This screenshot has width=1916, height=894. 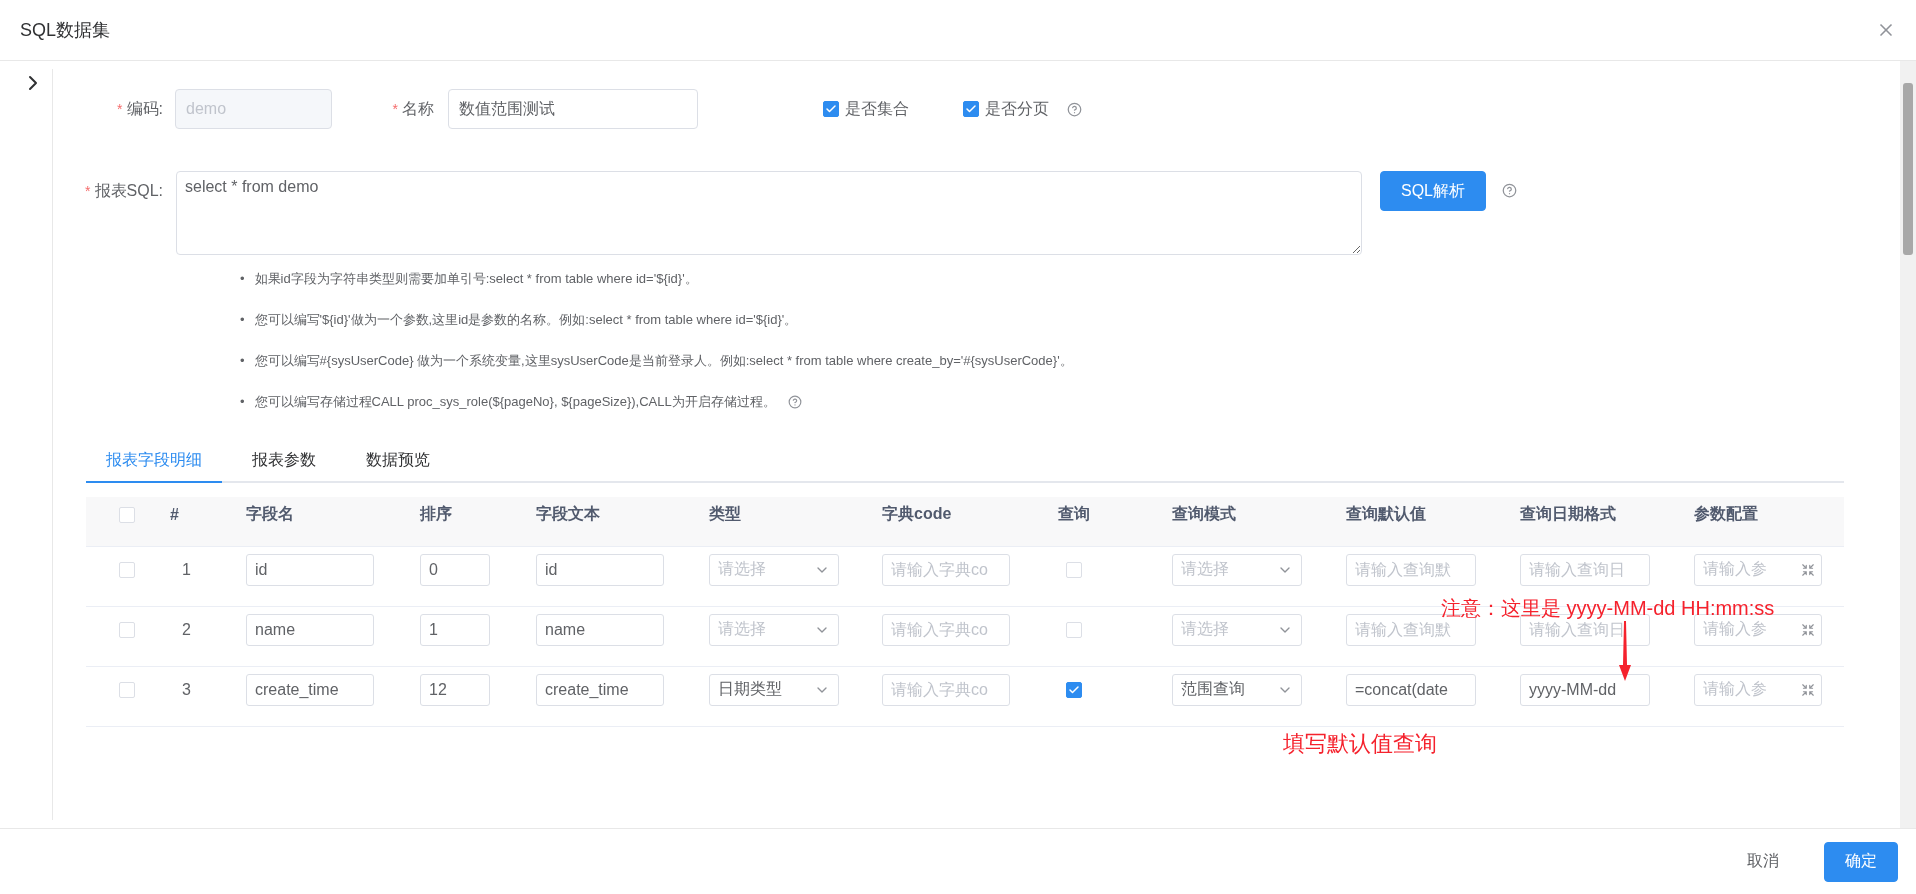 What do you see at coordinates (284, 466) in the screenshot?
I see `tab: 报表参数` at bounding box center [284, 466].